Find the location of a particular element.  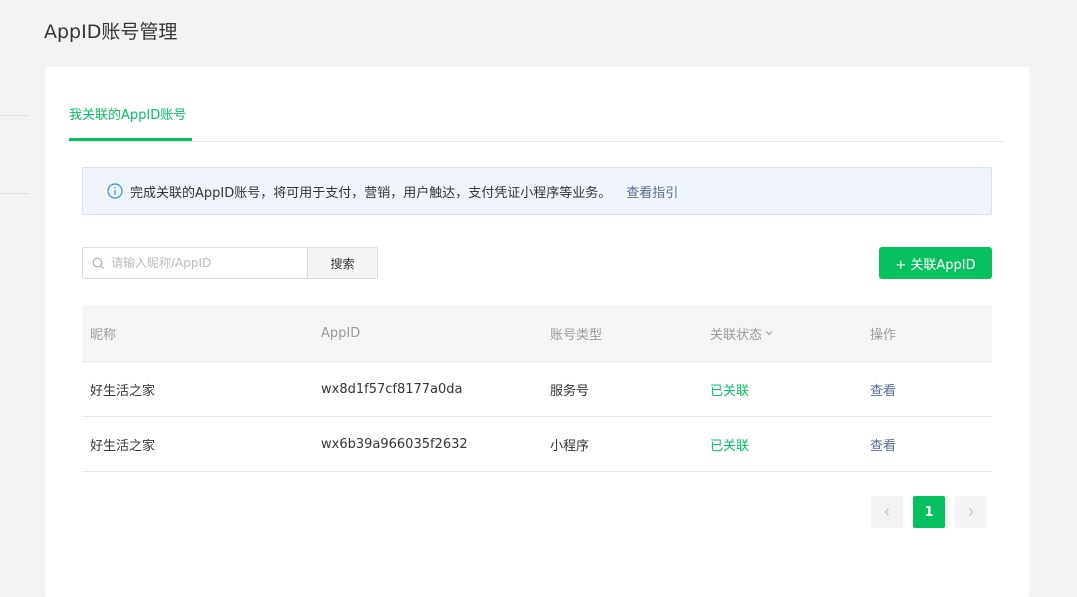

chevron-right-icon is located at coordinates (971, 512).